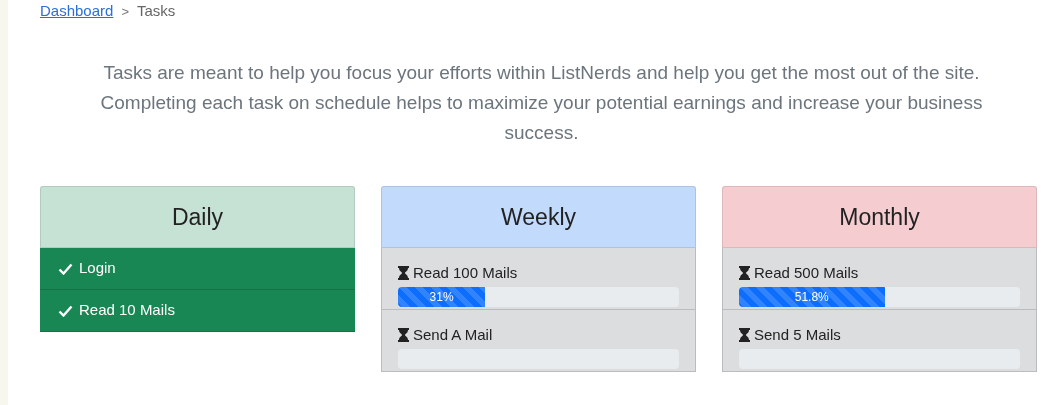  Describe the element at coordinates (538, 217) in the screenshot. I see `card-header: Weekly` at that location.